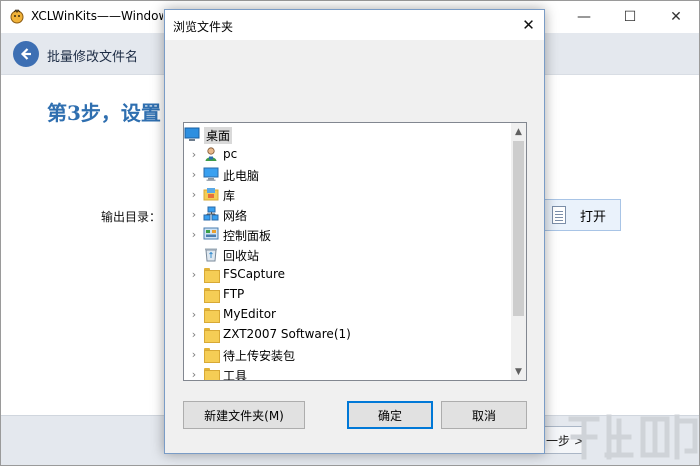  Describe the element at coordinates (235, 375) in the screenshot. I see `tree-item-label: 工具` at that location.